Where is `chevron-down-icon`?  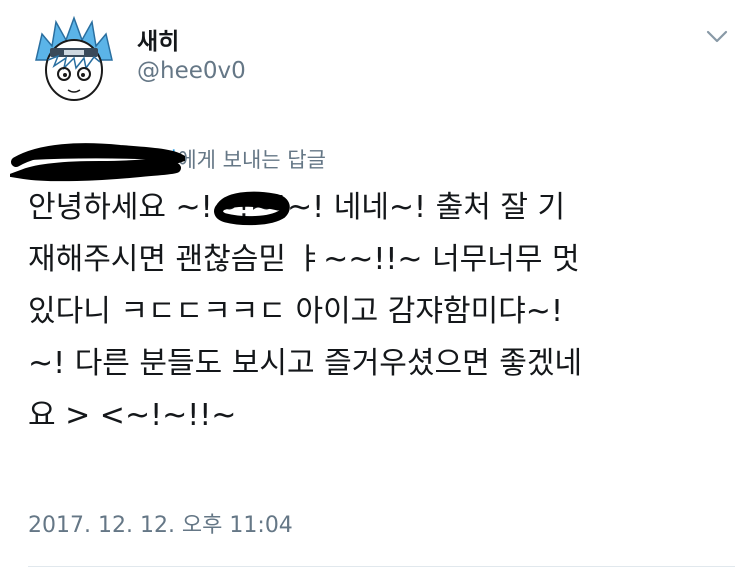
chevron-down-icon is located at coordinates (717, 36).